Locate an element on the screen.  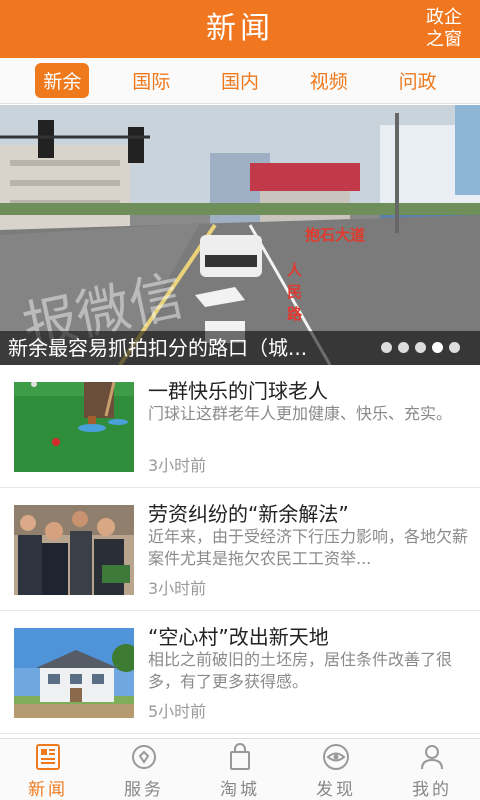
nav-discover: 发现 is located at coordinates (336, 769).